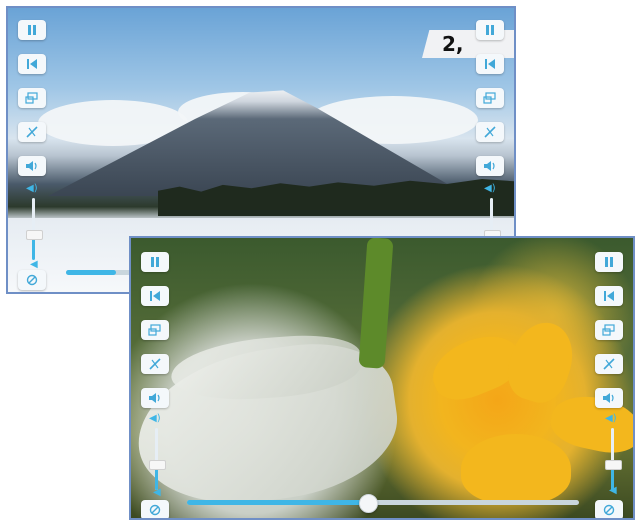 The width and height of the screenshot is (635, 520). What do you see at coordinates (453, 44) in the screenshot?
I see `counter-text: 2,` at bounding box center [453, 44].